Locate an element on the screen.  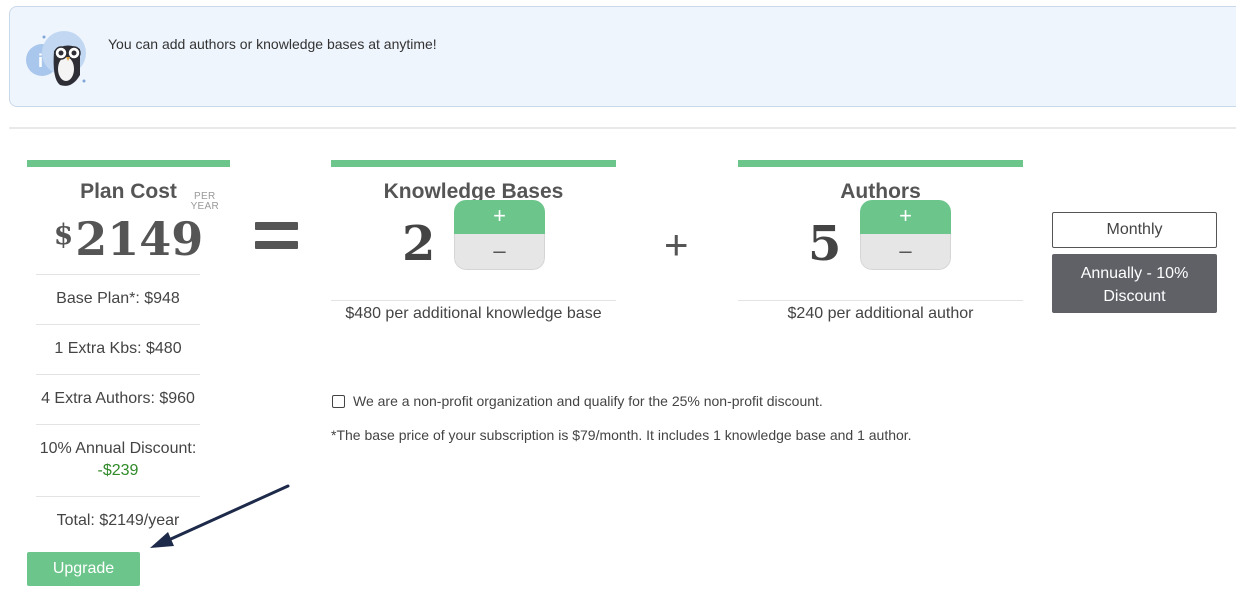
authors-increment-button: + is located at coordinates (905, 217).